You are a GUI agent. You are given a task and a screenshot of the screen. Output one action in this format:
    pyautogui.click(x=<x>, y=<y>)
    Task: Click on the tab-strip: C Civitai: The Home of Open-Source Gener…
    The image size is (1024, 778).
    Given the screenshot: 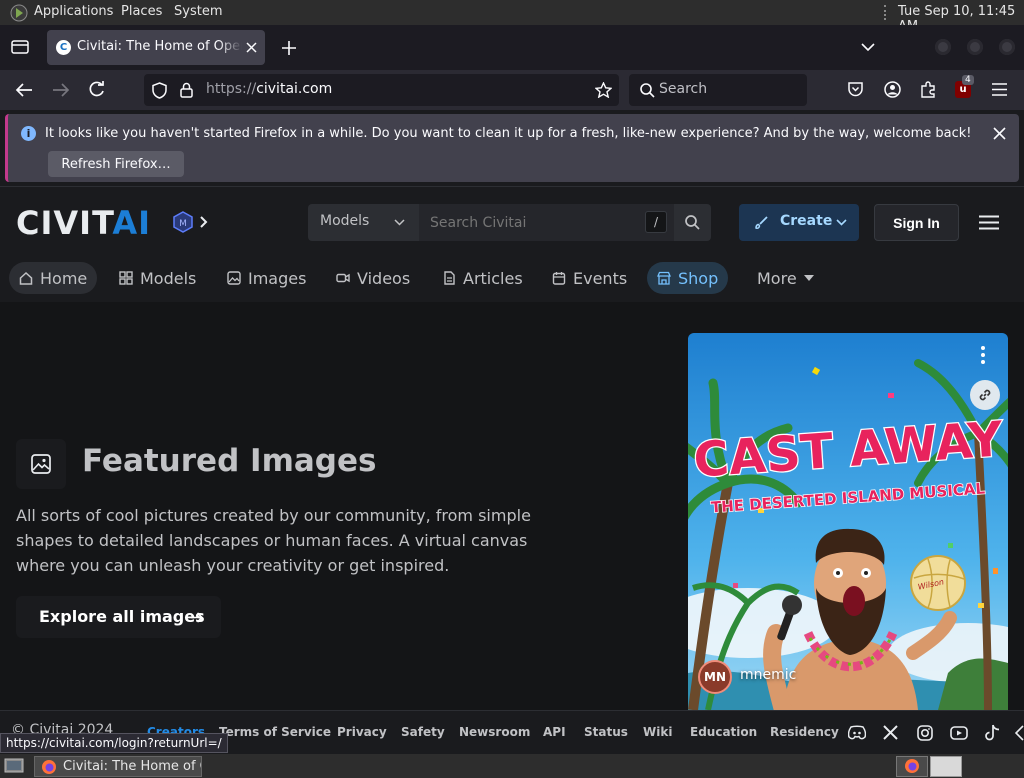 What is the action you would take?
    pyautogui.click(x=512, y=47)
    